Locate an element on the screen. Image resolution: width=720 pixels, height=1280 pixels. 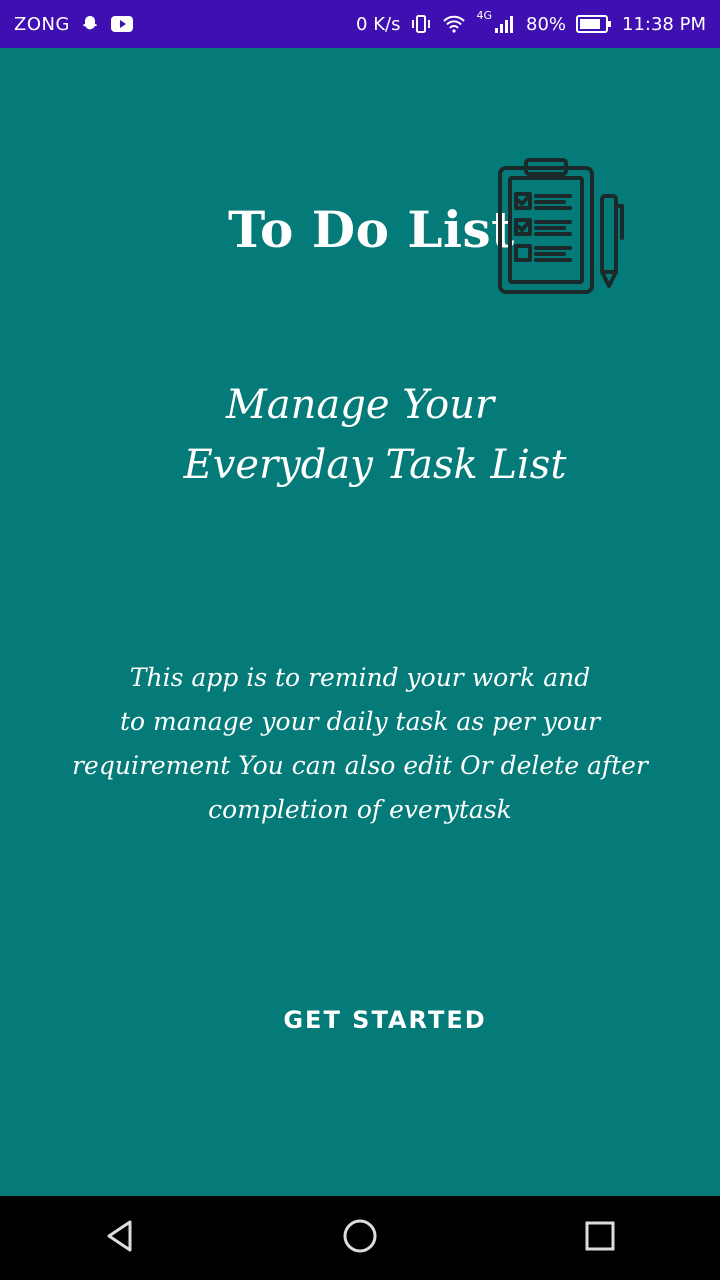
home-button is located at coordinates (360, 1238).